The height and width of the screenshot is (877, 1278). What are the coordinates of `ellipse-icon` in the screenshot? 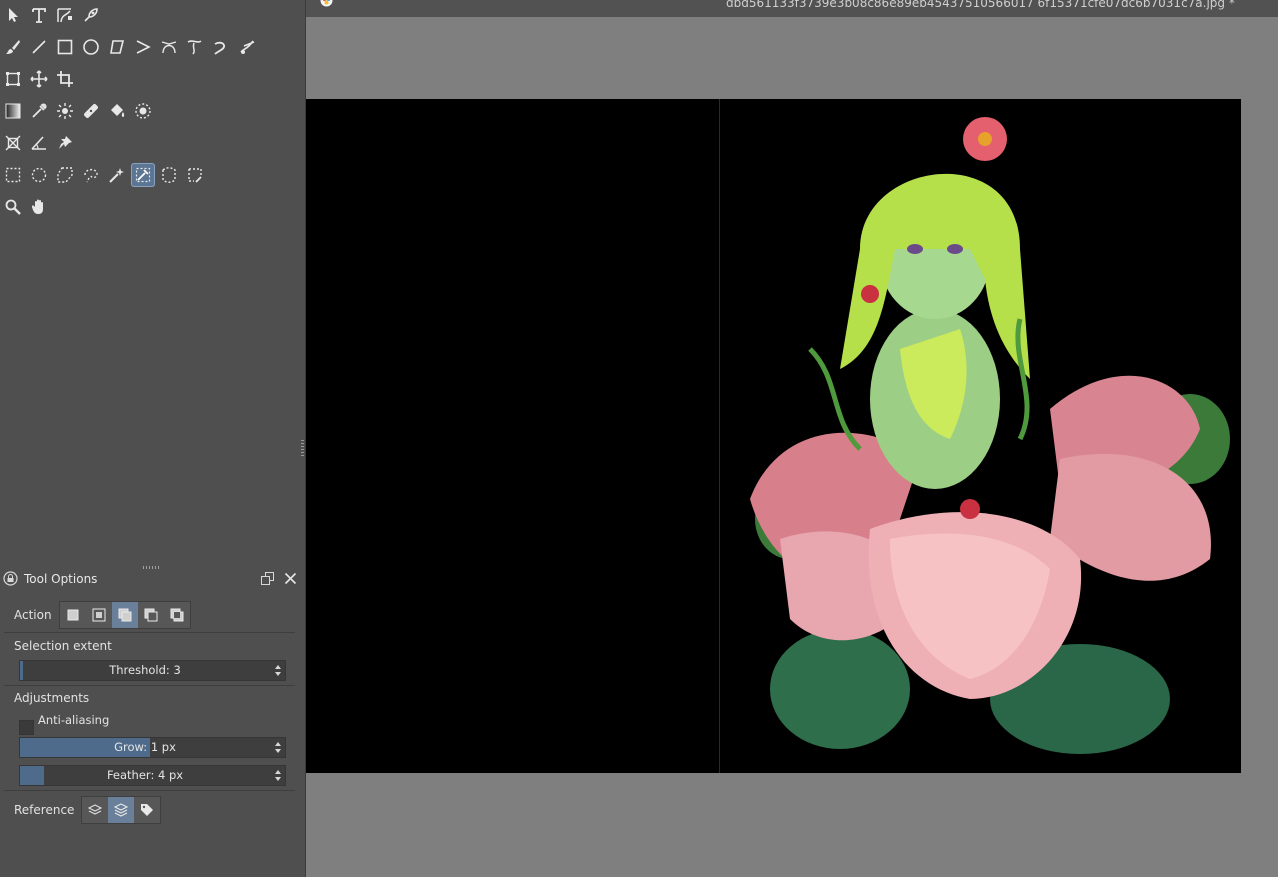 It's located at (91, 47).